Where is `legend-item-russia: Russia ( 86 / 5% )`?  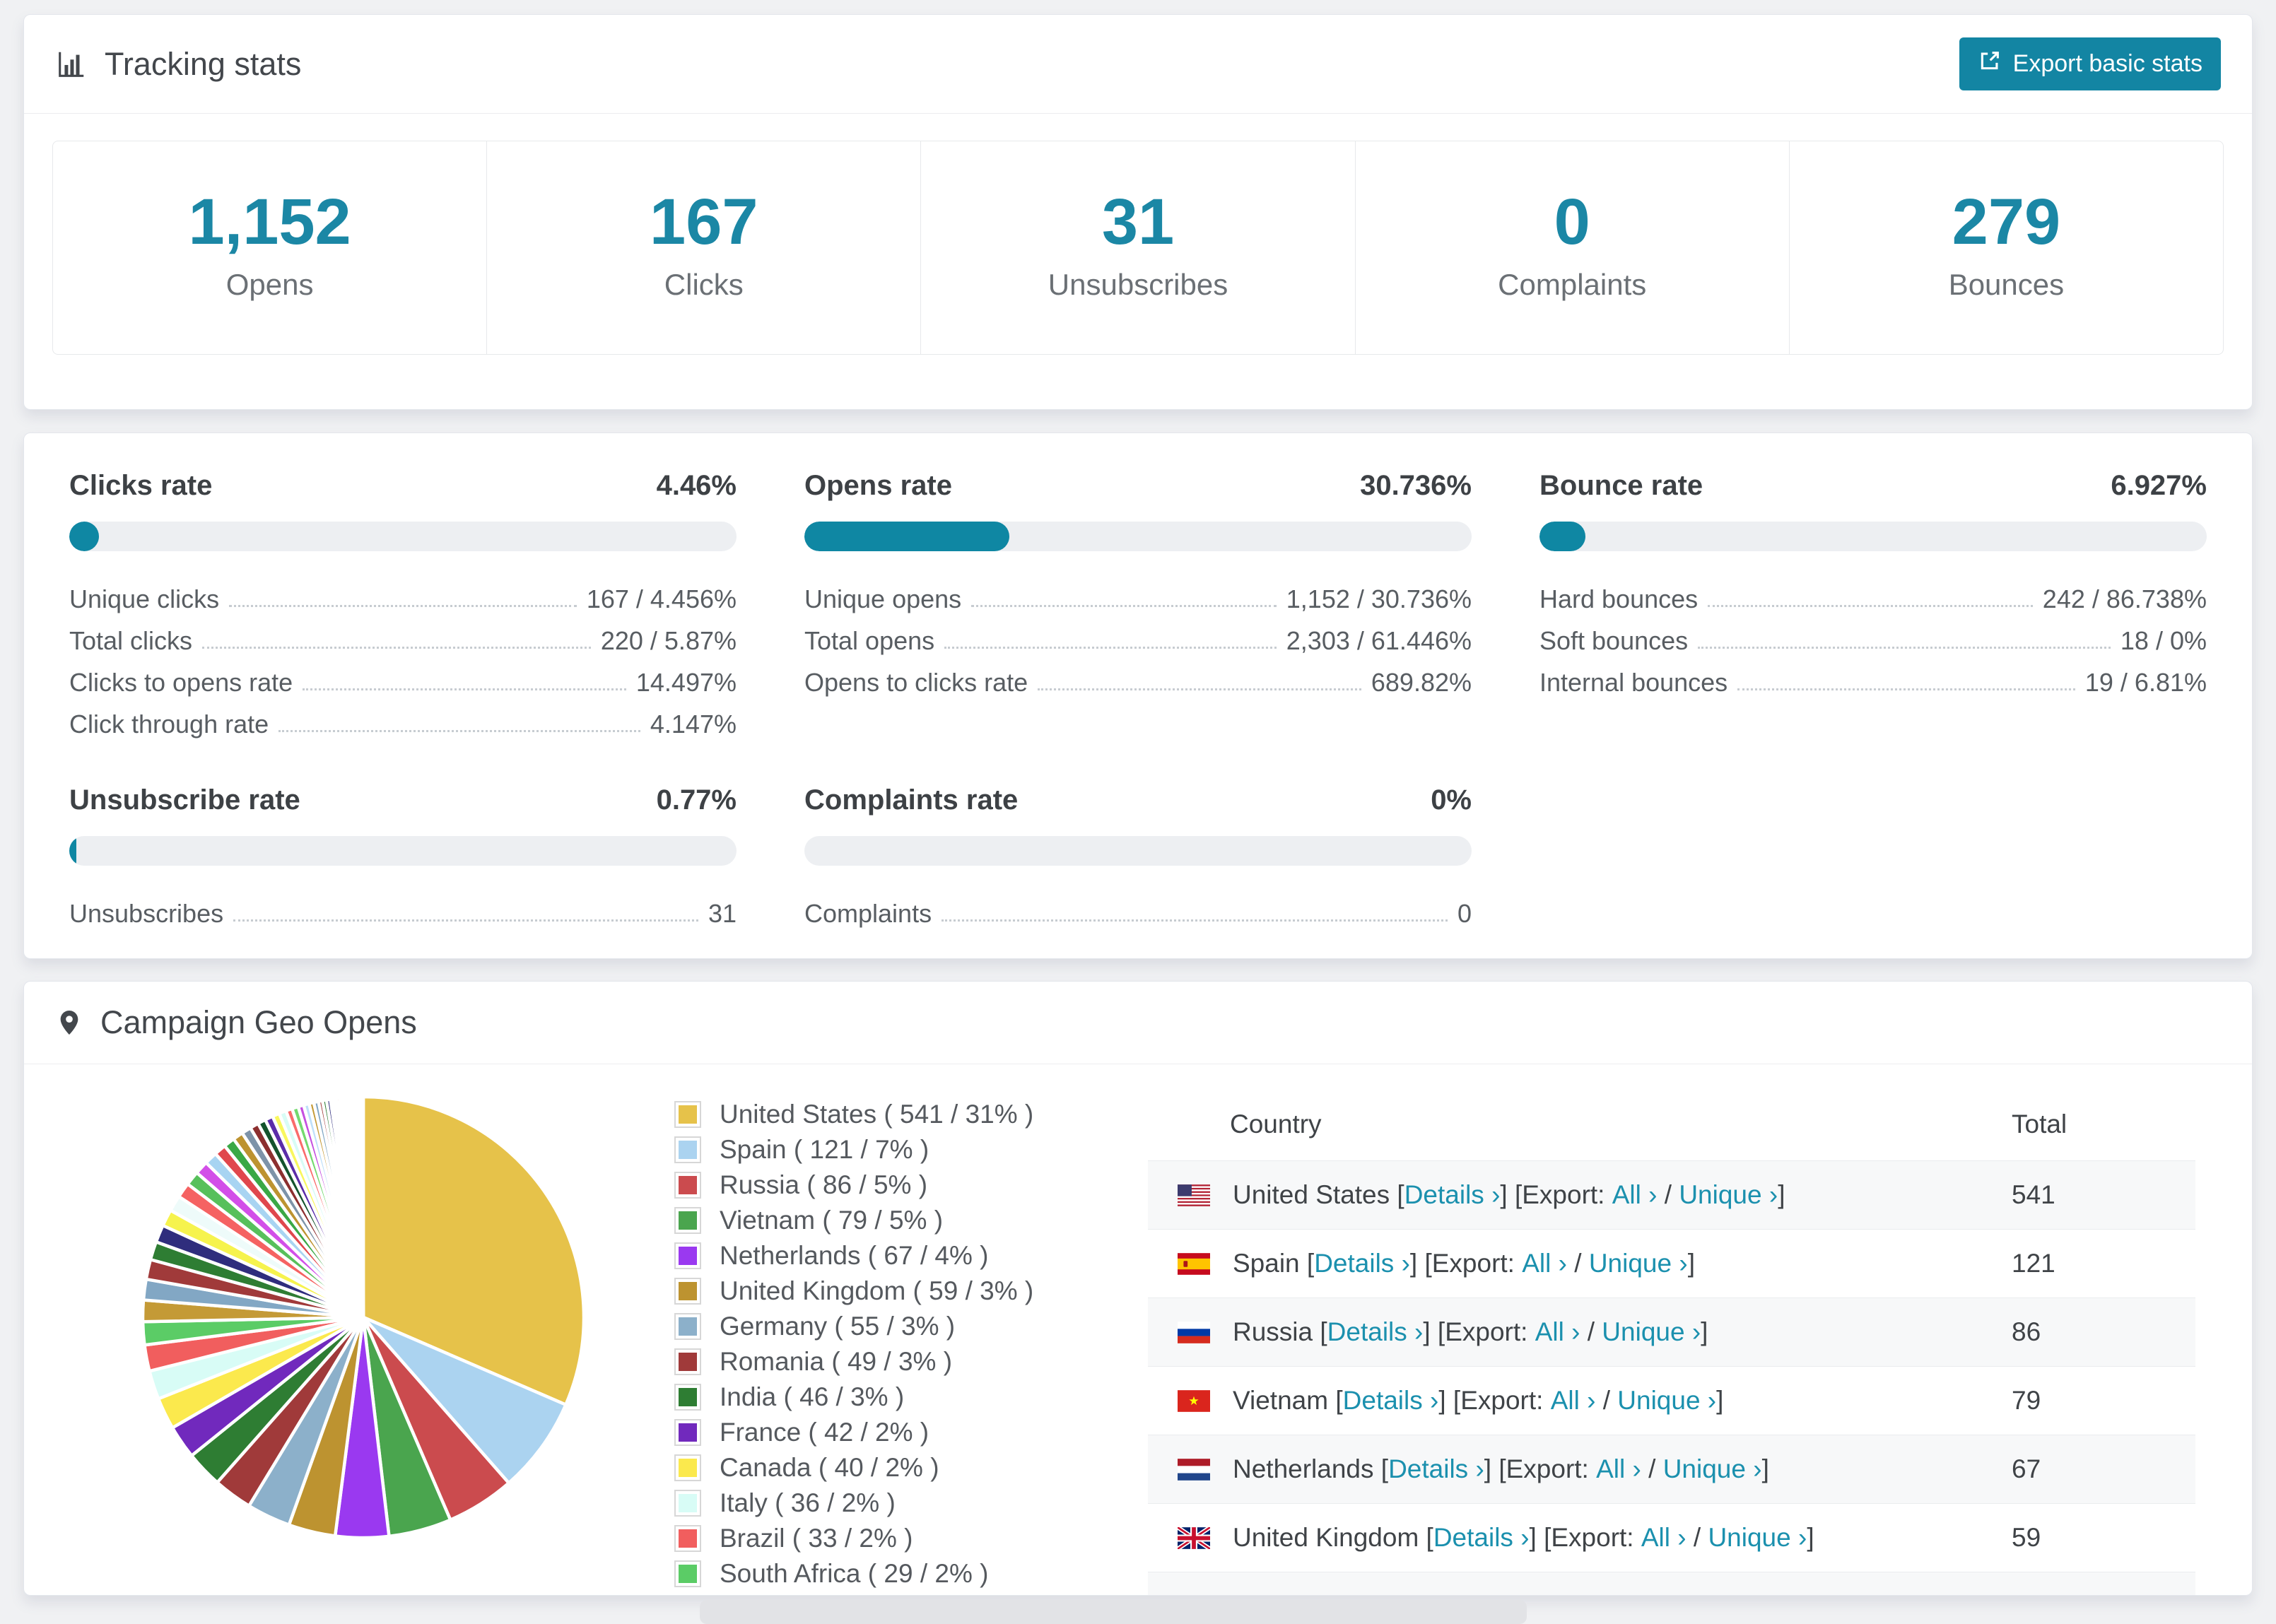
legend-item-russia: Russia ( 86 / 5% ) is located at coordinates (886, 1185).